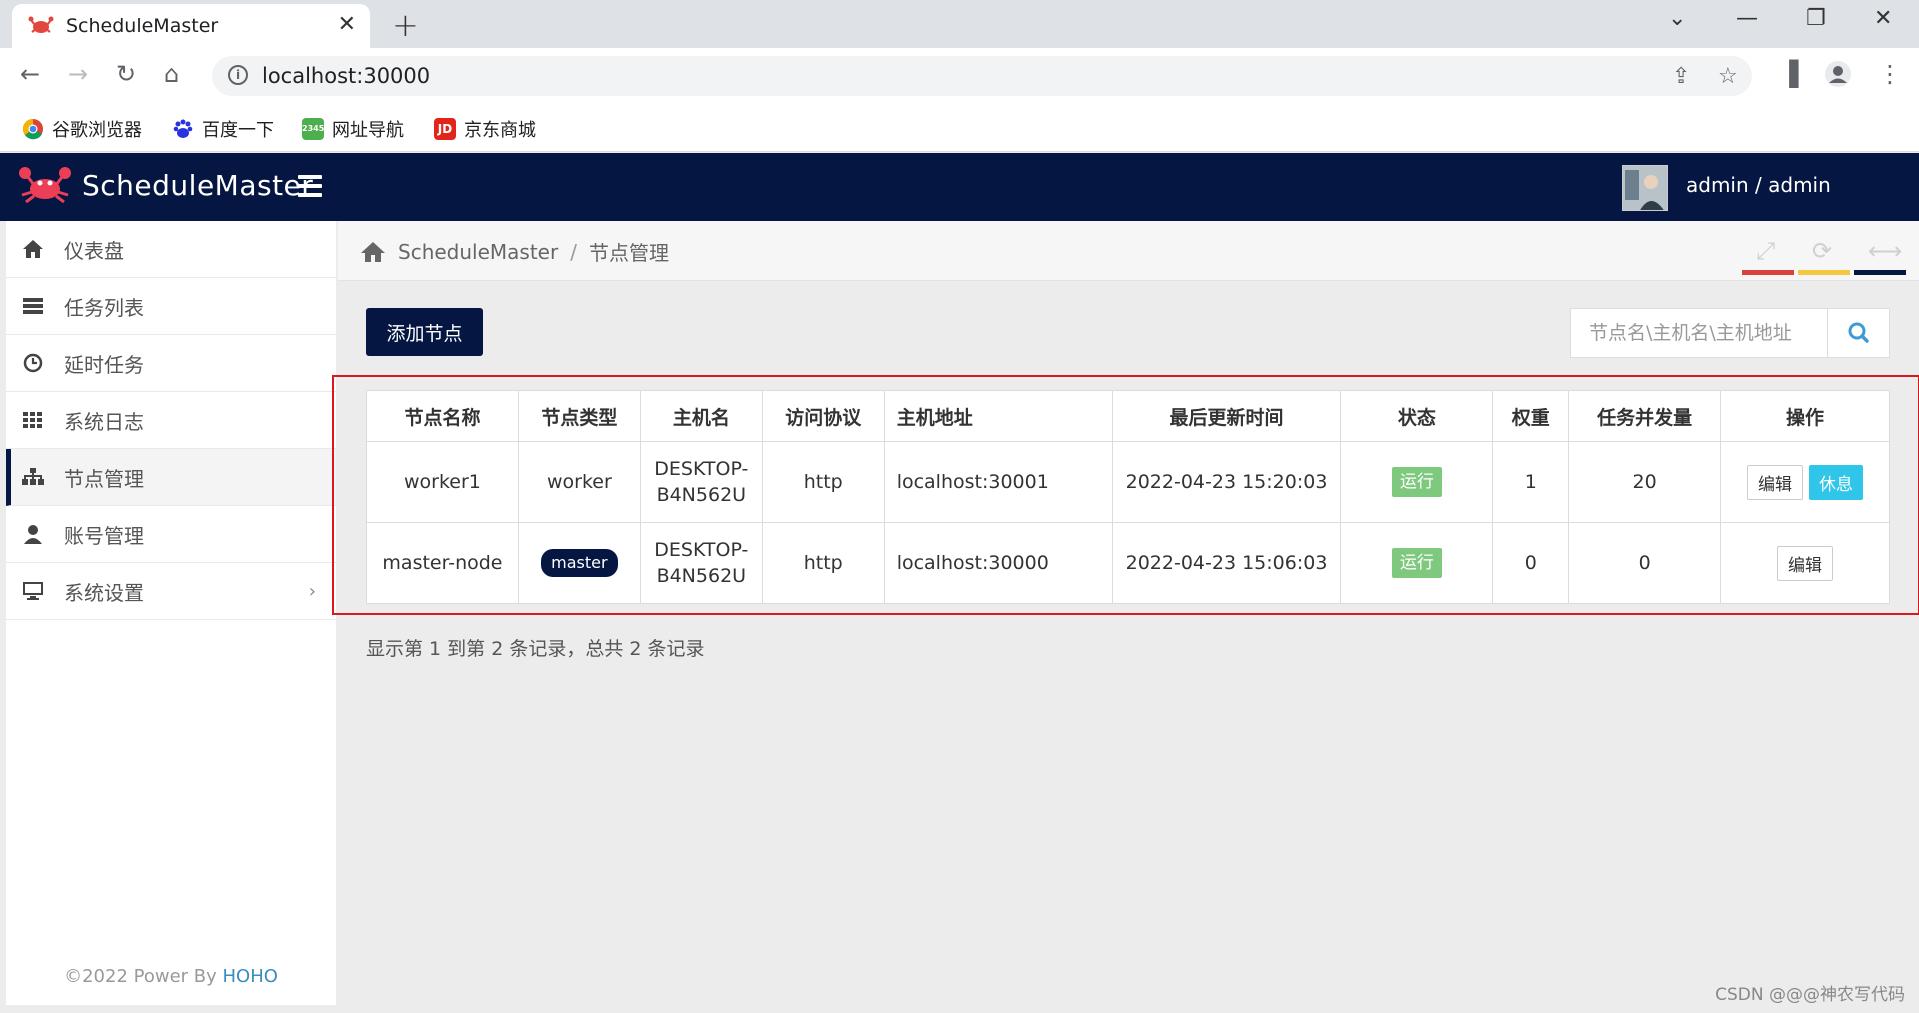  Describe the element at coordinates (701, 416) in the screenshot. I see `column-header: 主机名` at that location.